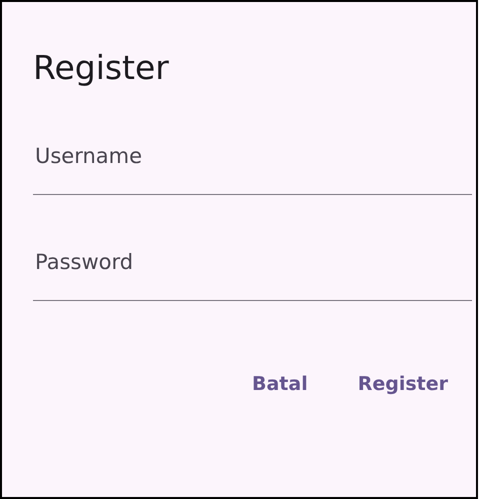  I want to click on input-field: Username, so click(252, 165).